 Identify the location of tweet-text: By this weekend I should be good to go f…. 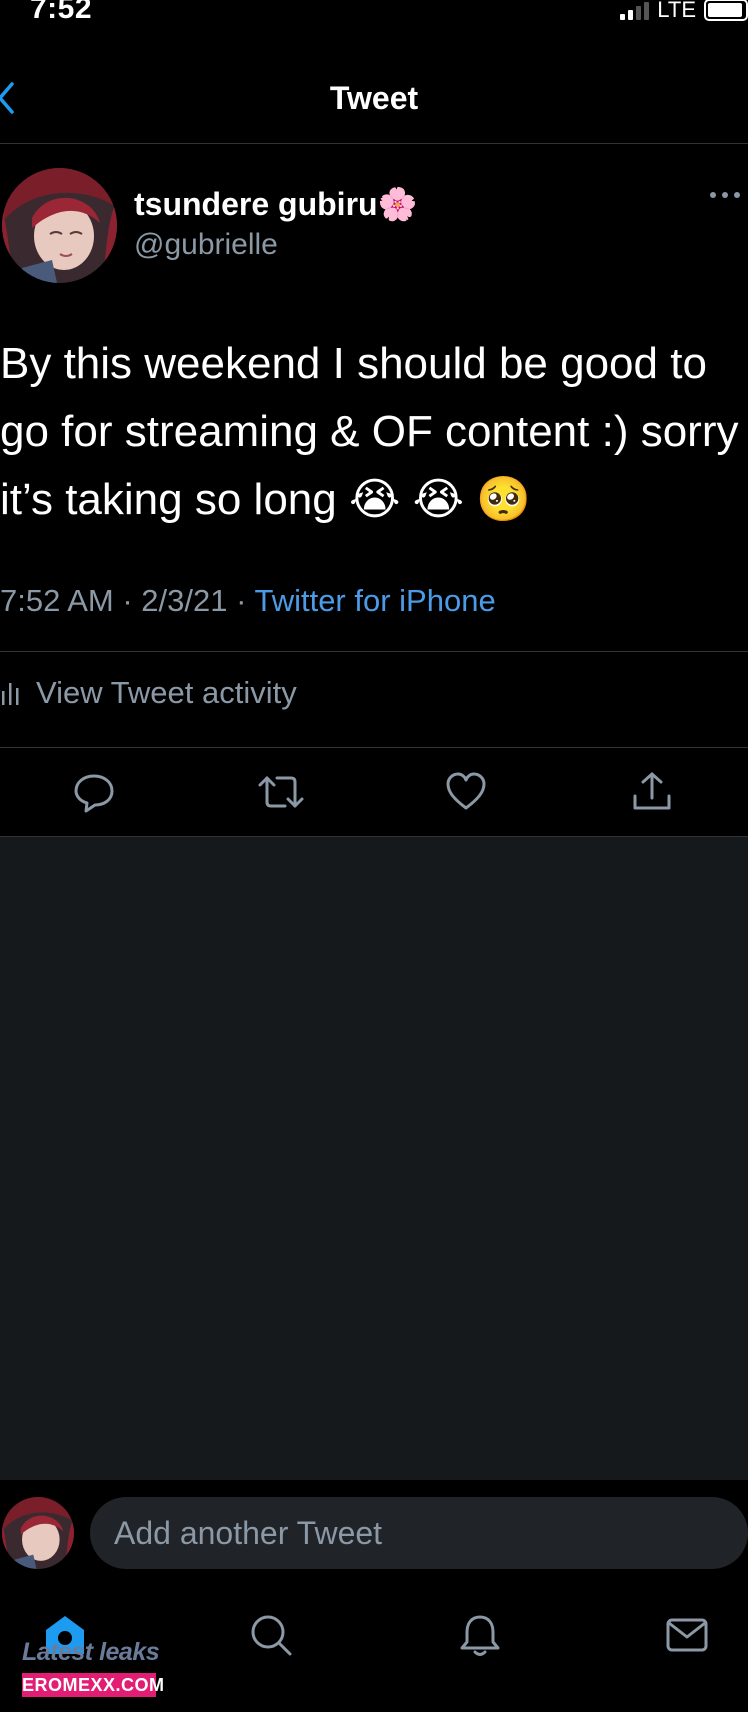
(369, 431).